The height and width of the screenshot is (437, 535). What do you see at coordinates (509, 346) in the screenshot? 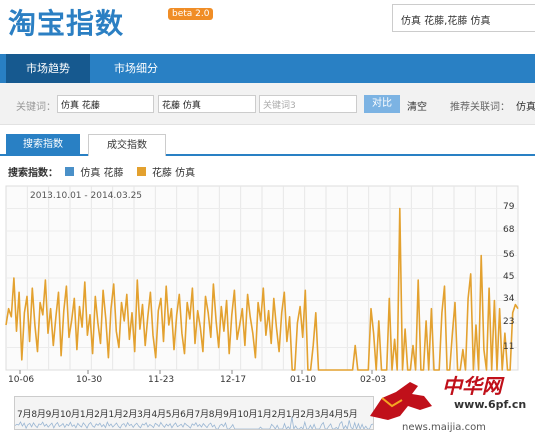
I see `y-tick-label: 11` at bounding box center [509, 346].